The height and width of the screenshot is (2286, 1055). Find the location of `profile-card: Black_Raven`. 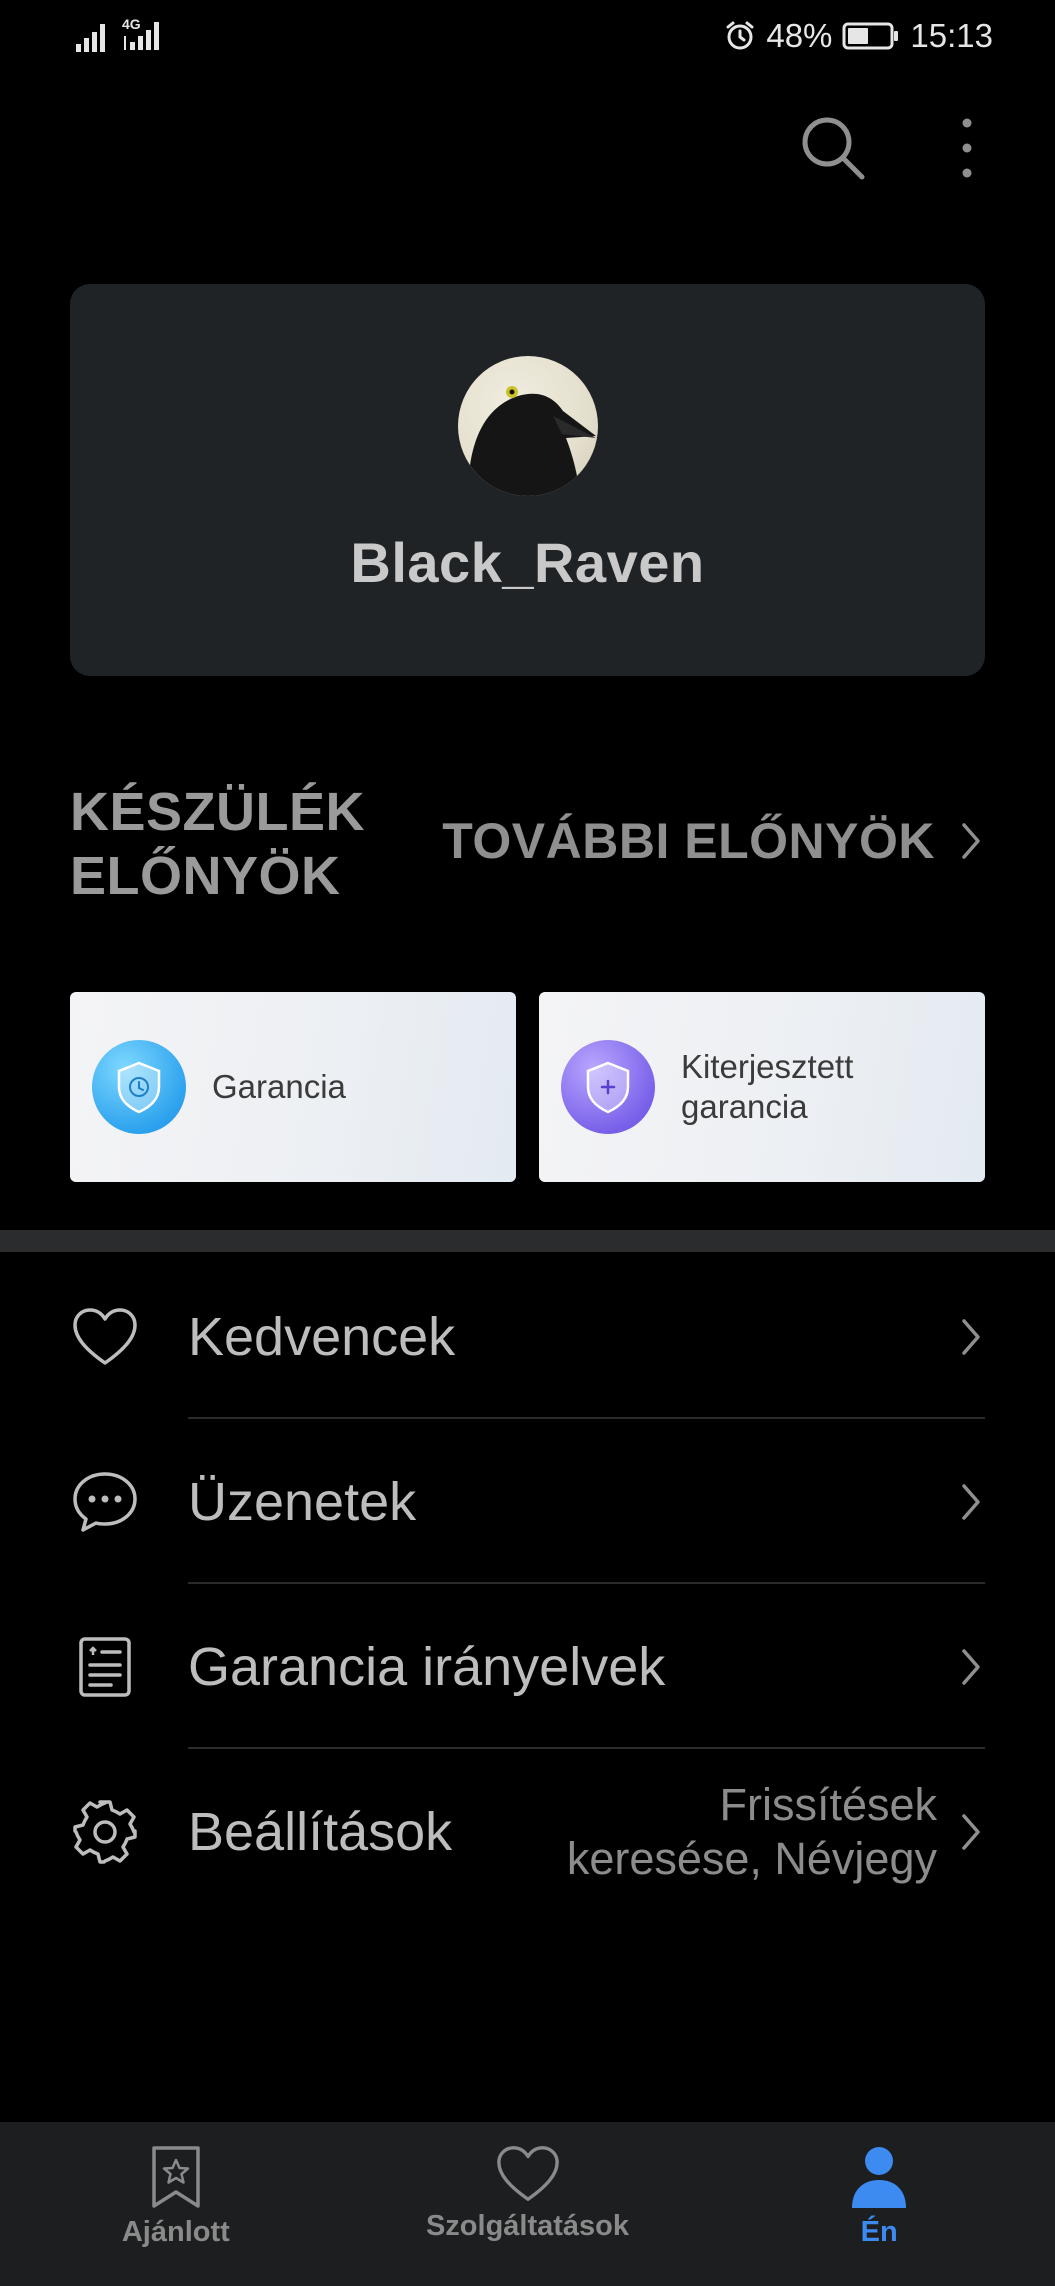

profile-card: Black_Raven is located at coordinates (527, 480).